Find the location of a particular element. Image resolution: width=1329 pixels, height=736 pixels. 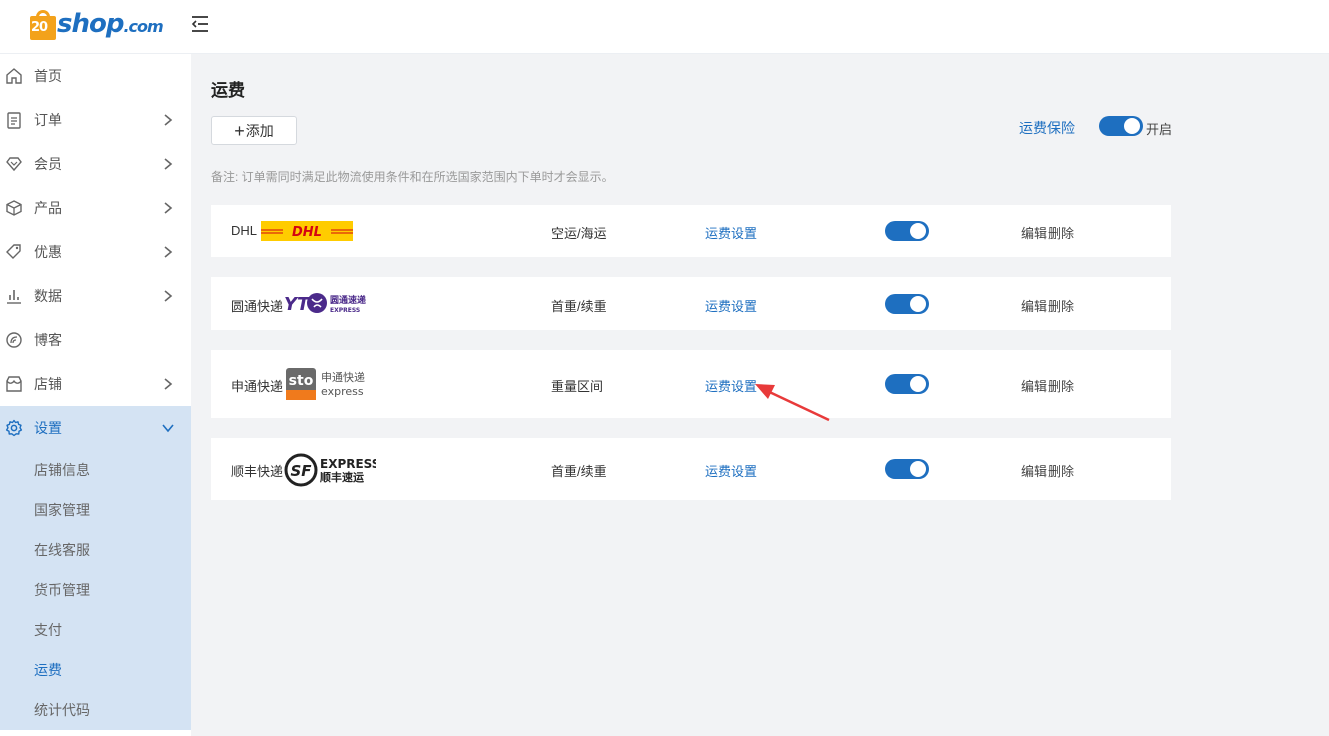

sidebar-item-label: 博客 is located at coordinates (48, 340).